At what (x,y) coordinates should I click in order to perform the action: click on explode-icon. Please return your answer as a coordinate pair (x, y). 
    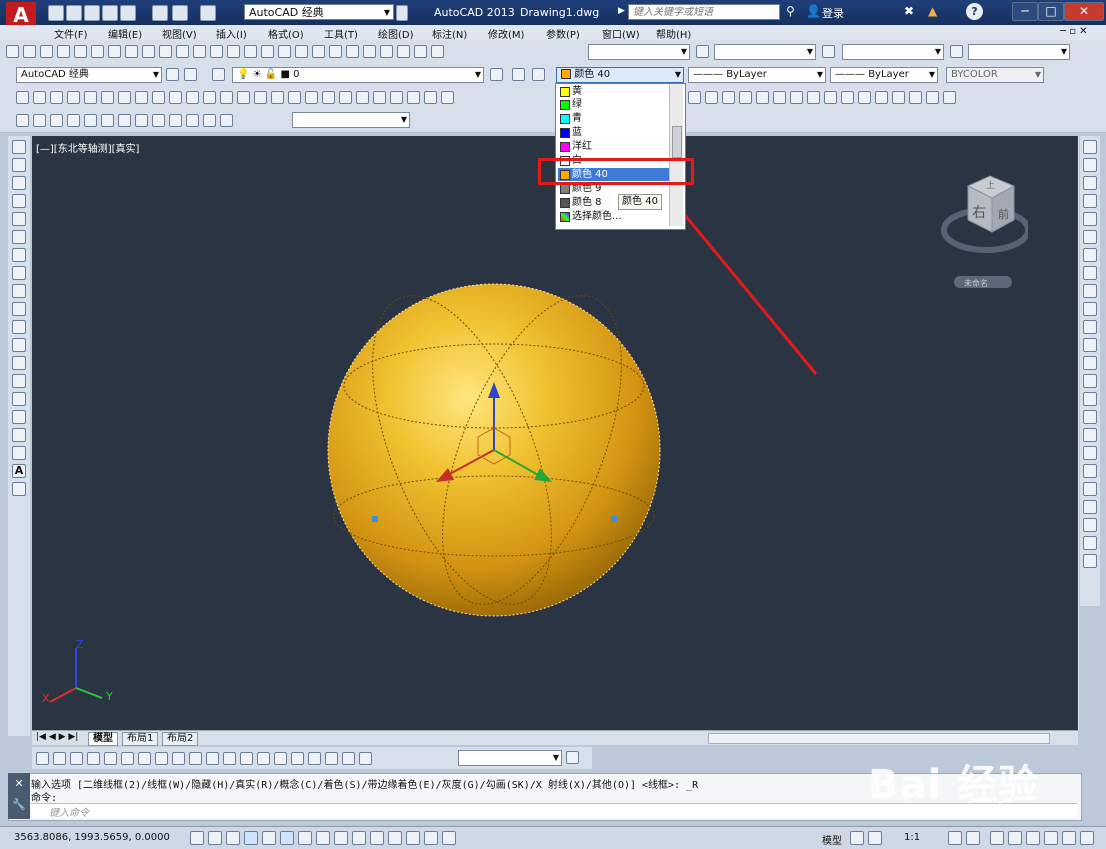
    Looking at the image, I should click on (1090, 453).